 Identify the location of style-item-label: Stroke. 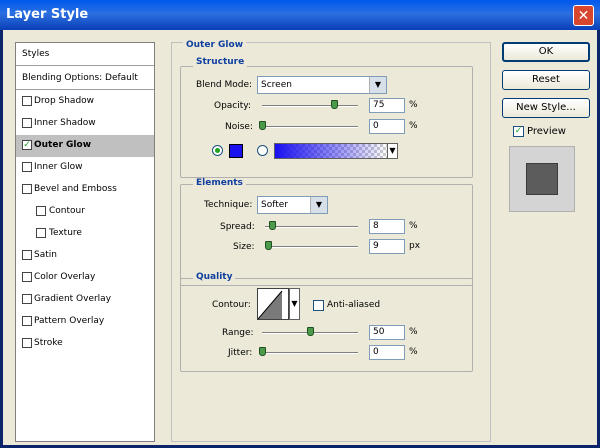
(48, 343).